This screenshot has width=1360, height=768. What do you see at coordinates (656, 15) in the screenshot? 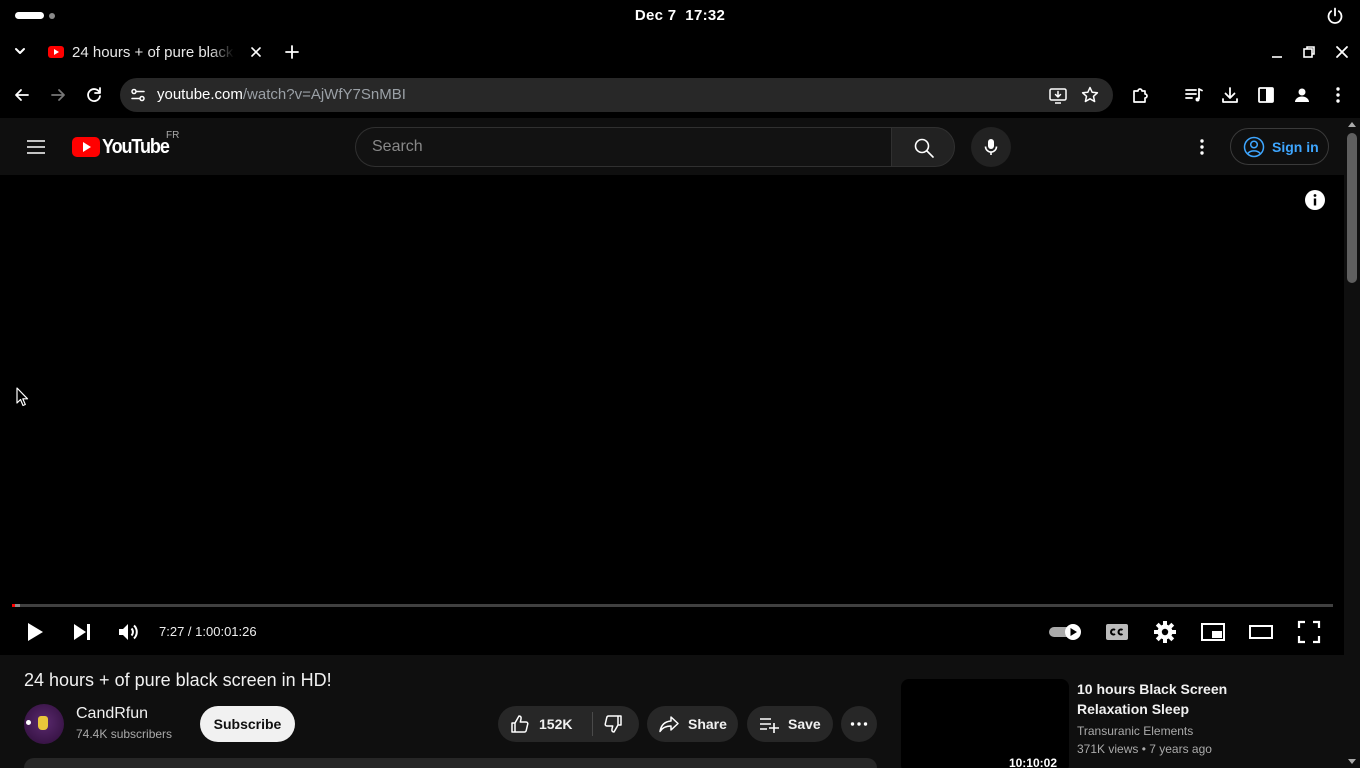
I see `clock-date: Dec 7` at bounding box center [656, 15].